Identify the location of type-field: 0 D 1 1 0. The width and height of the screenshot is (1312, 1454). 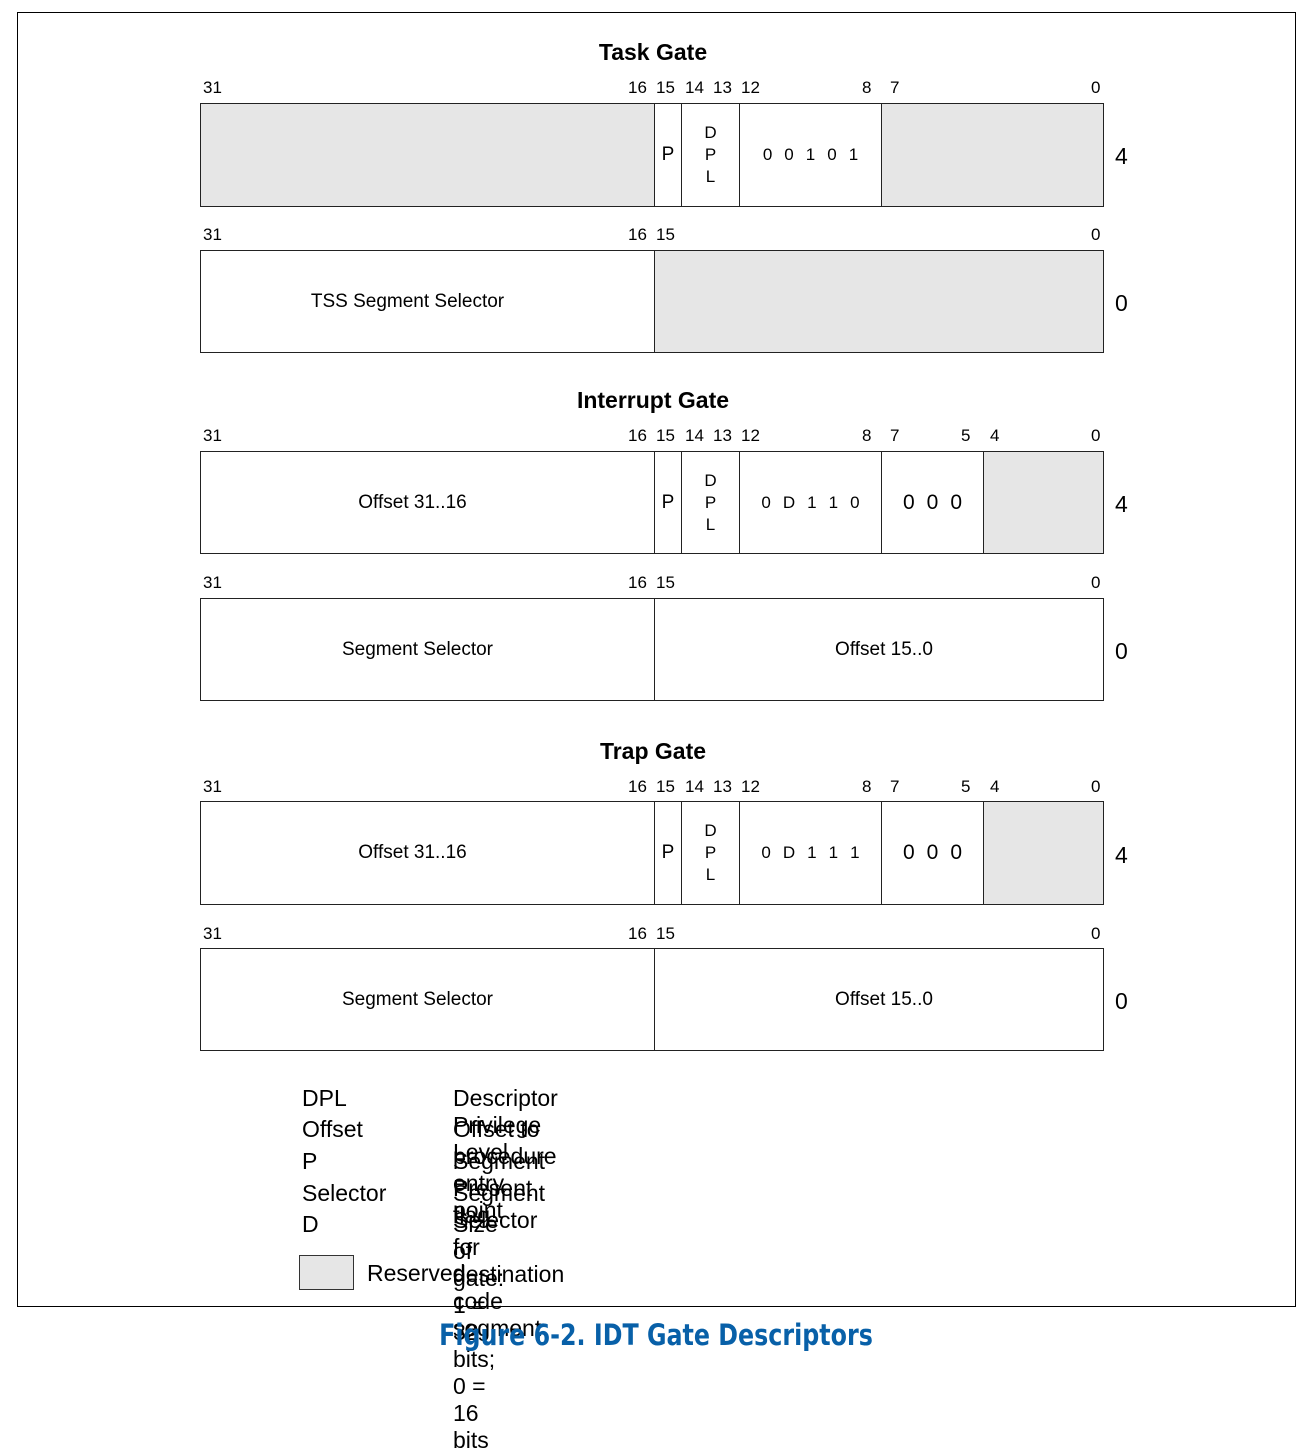
(810, 502).